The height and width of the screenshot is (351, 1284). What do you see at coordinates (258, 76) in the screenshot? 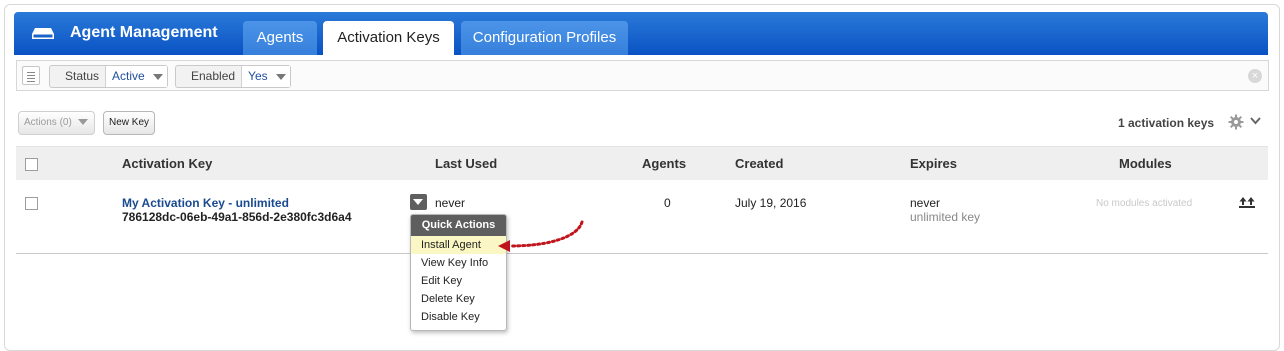
I see `enabled-filter-value: Yes` at bounding box center [258, 76].